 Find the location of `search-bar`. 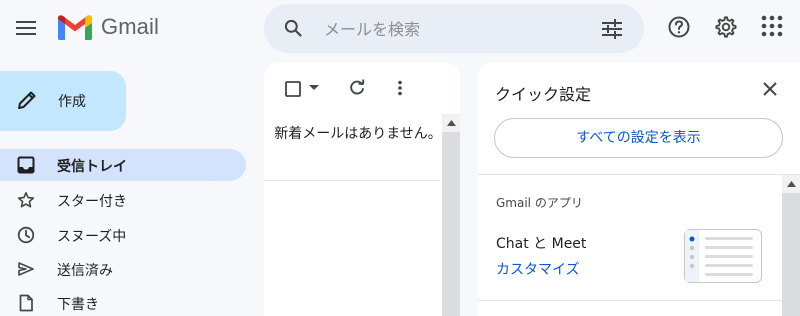

search-bar is located at coordinates (454, 28).